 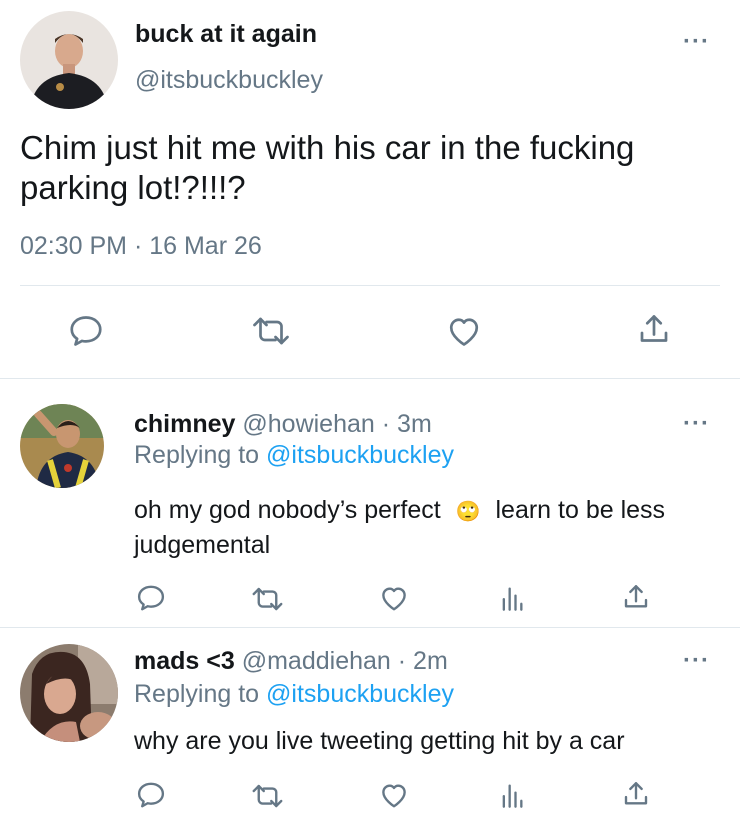 I want to click on reply-header: chimney @howiehan · 3m, so click(x=283, y=424).